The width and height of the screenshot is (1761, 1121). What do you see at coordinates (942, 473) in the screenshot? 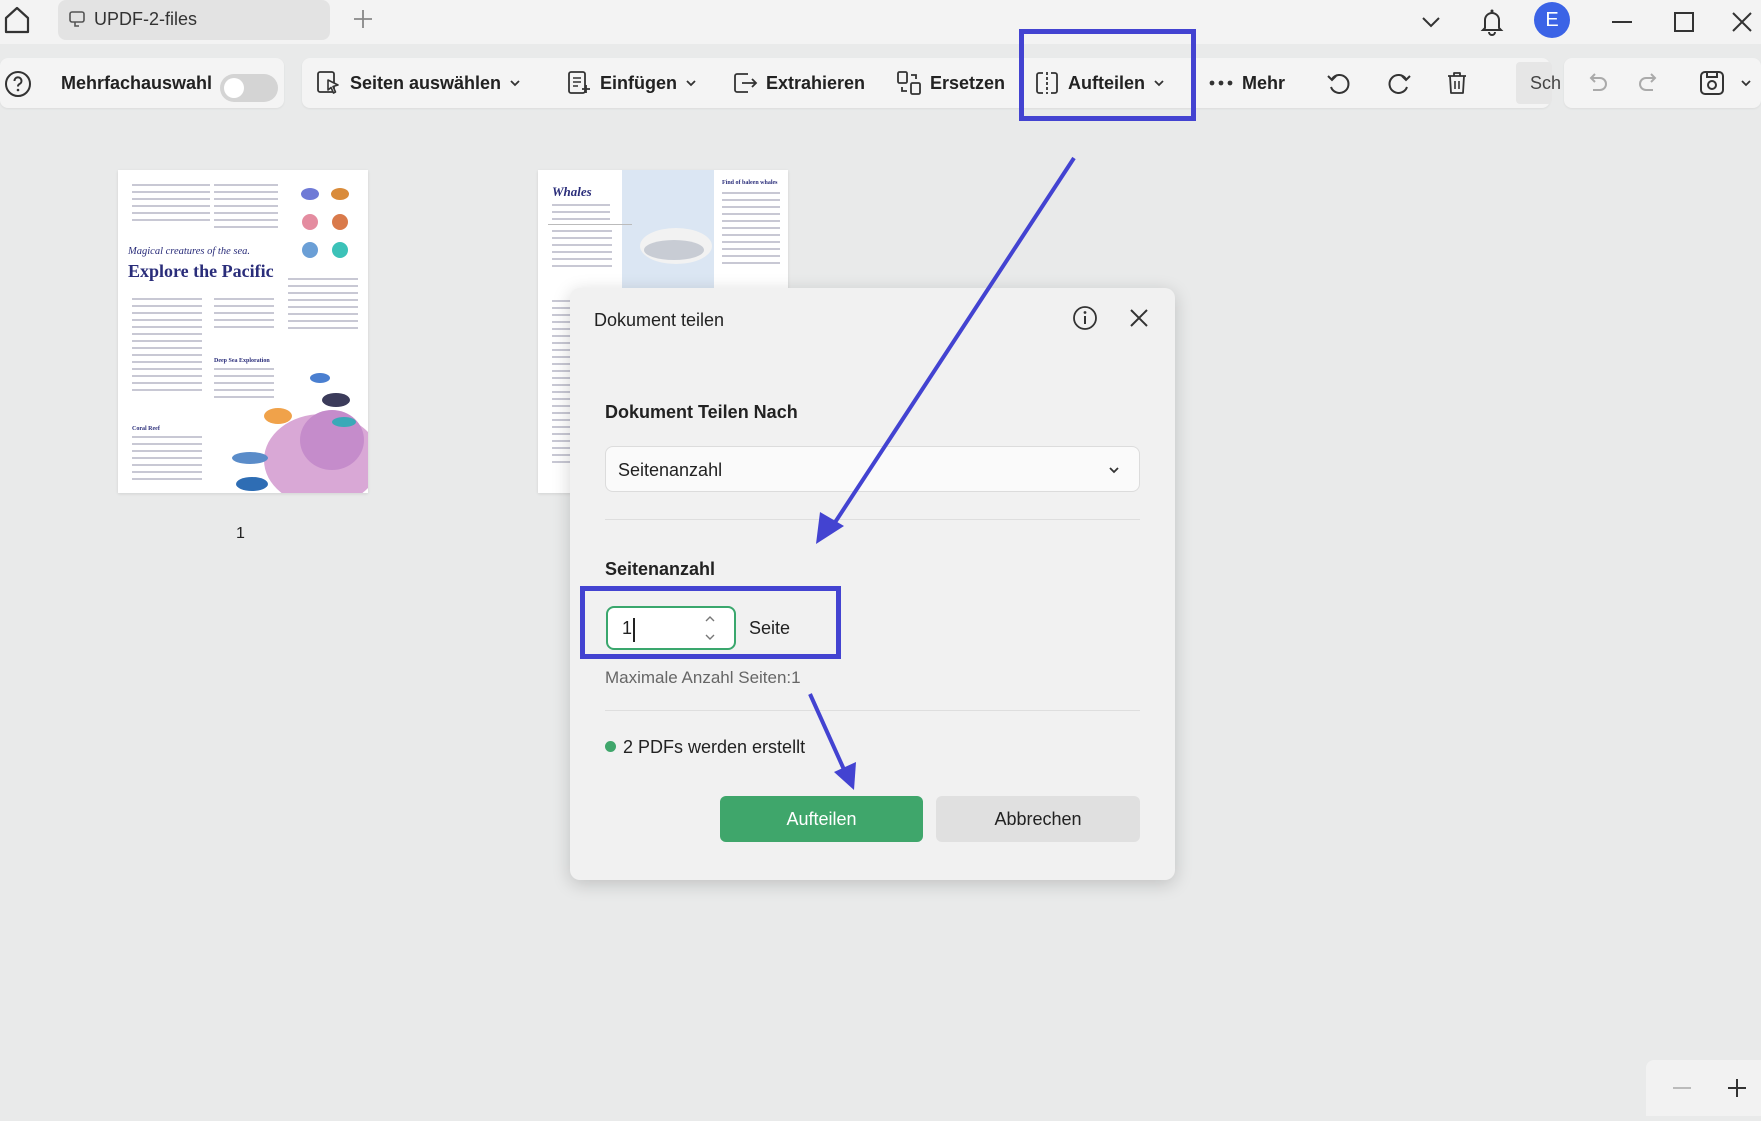
I see `annotation-arrows` at bounding box center [942, 473].